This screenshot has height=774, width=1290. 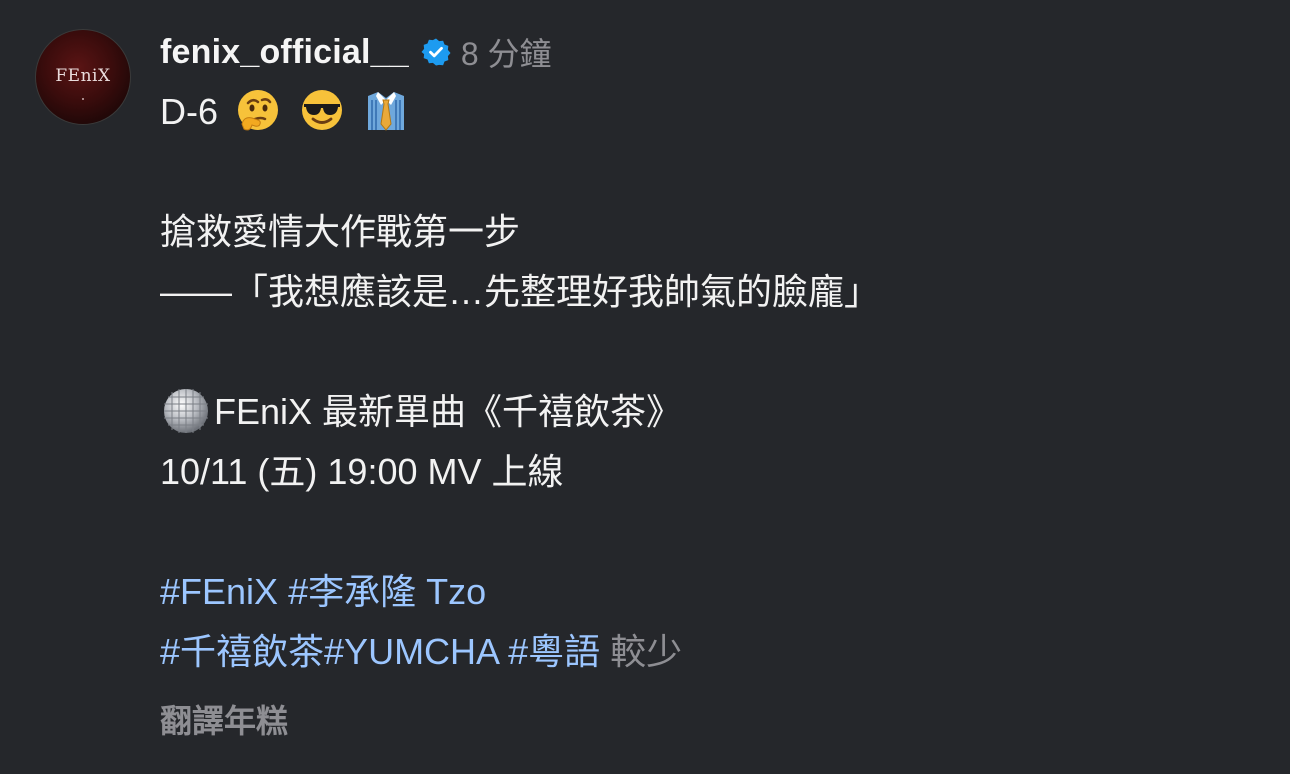 What do you see at coordinates (340, 231) in the screenshot?
I see `body-line-title: 搶救愛情大作戰第一步` at bounding box center [340, 231].